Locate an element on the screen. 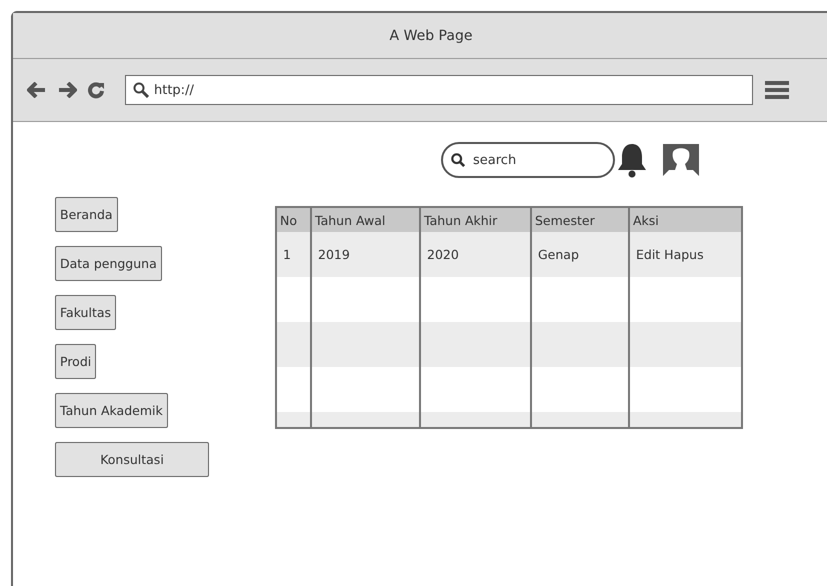  window-title: A Web Page is located at coordinates (431, 36).